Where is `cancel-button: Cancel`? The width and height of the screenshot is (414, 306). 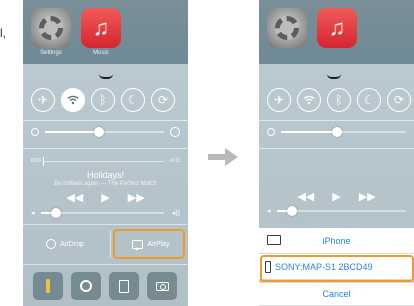
cancel-button: Cancel is located at coordinates (336, 294).